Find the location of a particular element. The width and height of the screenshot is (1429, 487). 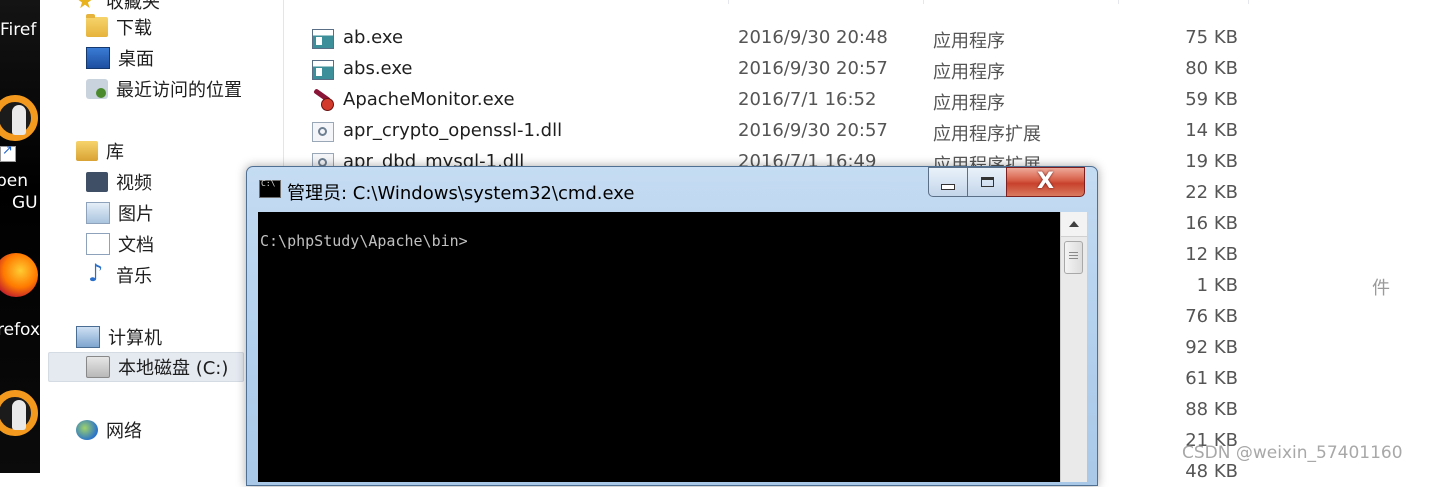

desktop-icon-label: GU is located at coordinates (25, 203).